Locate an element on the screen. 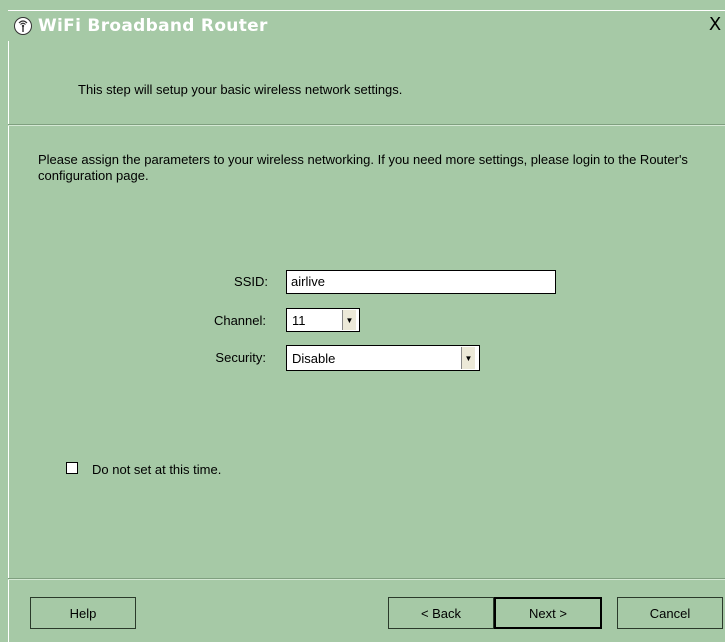 The width and height of the screenshot is (725, 642). channel-label: Channel: is located at coordinates (239, 320).